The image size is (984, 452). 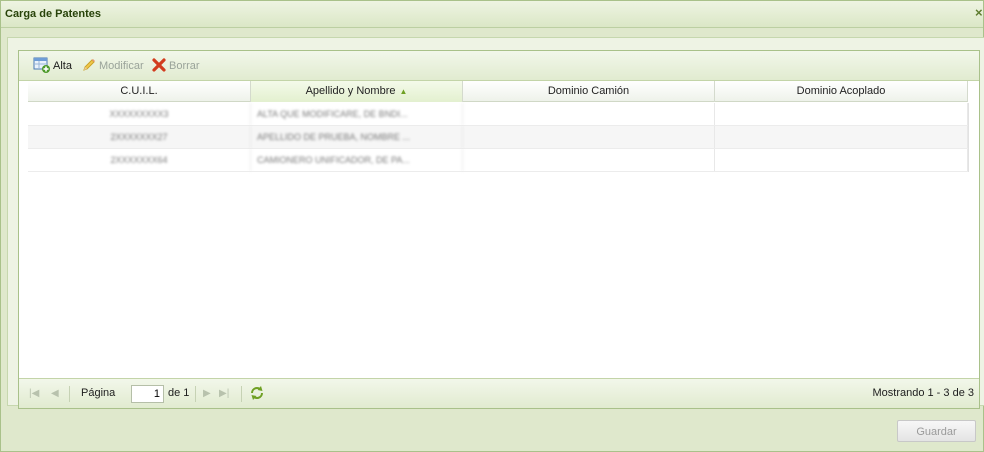 I want to click on add-table-icon, so click(x=42, y=66).